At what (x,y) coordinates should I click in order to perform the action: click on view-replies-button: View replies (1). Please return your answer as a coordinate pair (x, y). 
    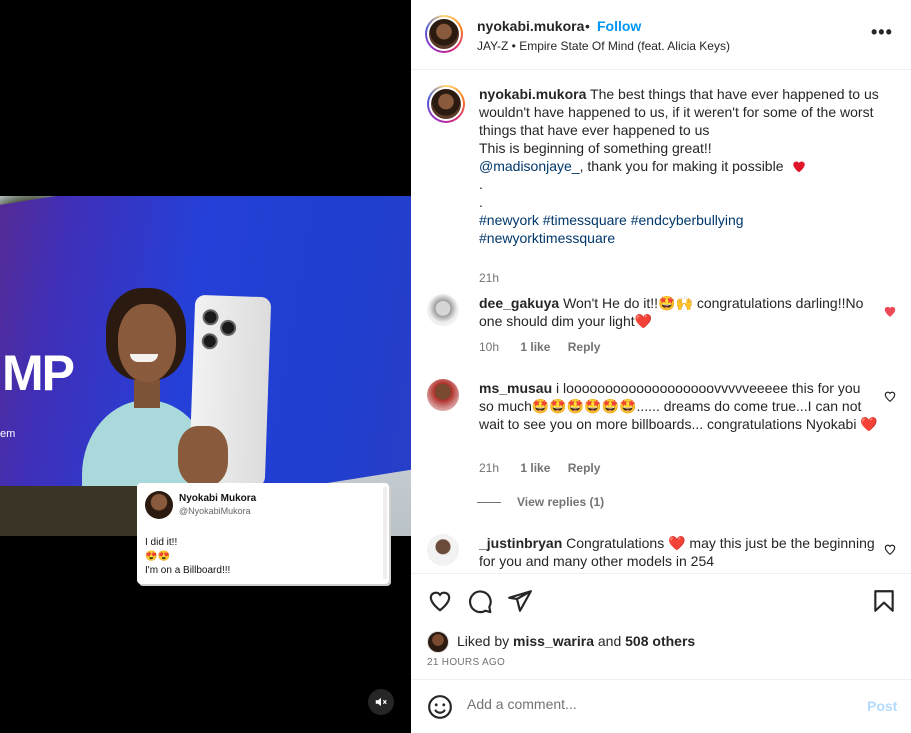
    Looking at the image, I should click on (540, 502).